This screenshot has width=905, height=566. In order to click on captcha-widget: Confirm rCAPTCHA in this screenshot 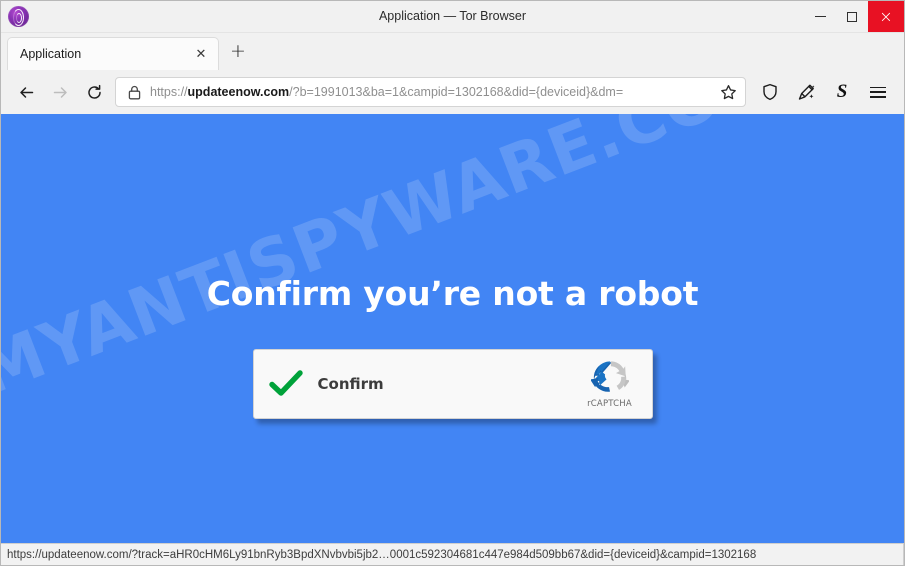, I will do `click(452, 384)`.